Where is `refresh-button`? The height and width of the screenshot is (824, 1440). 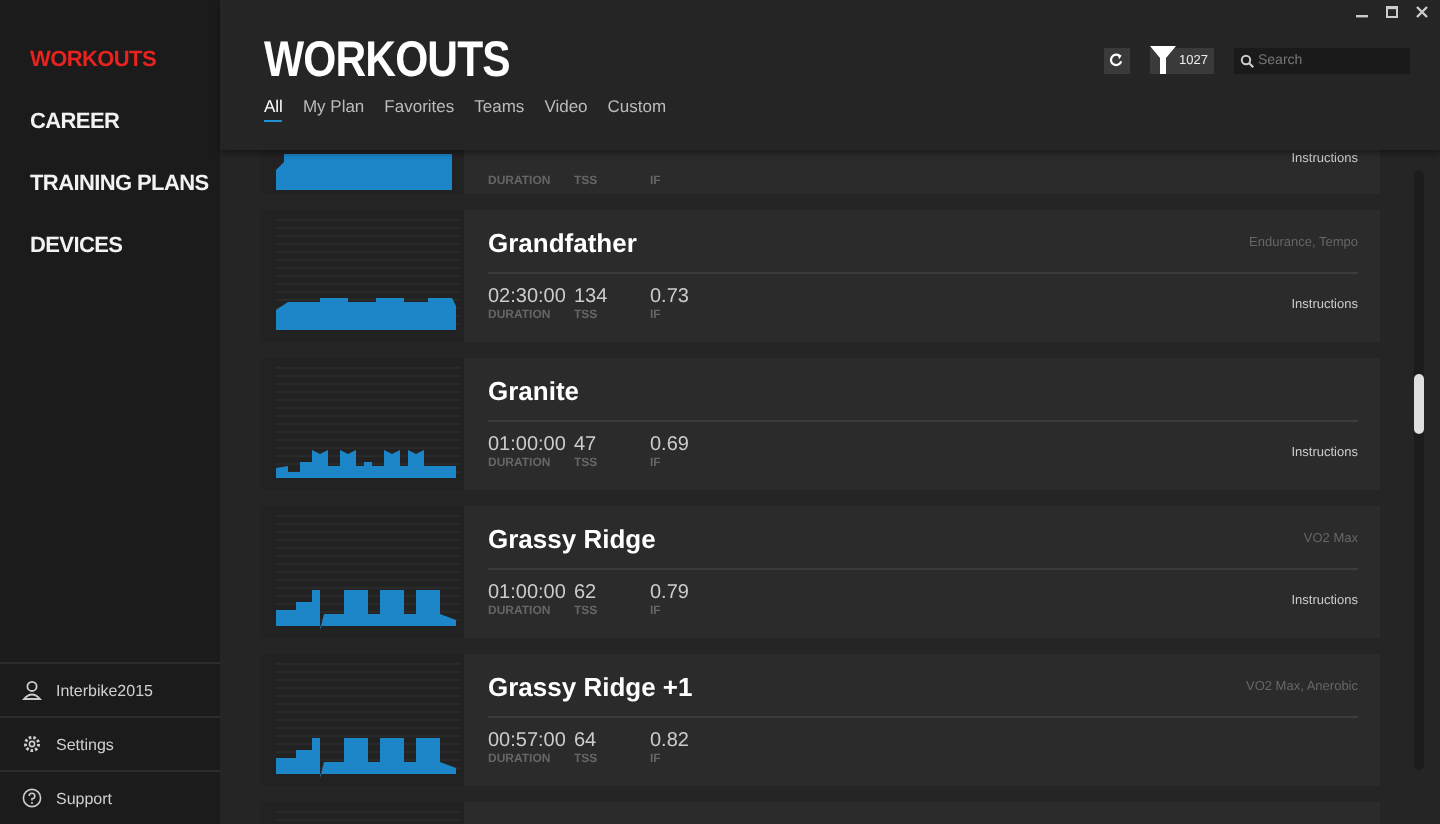 refresh-button is located at coordinates (1116, 60).